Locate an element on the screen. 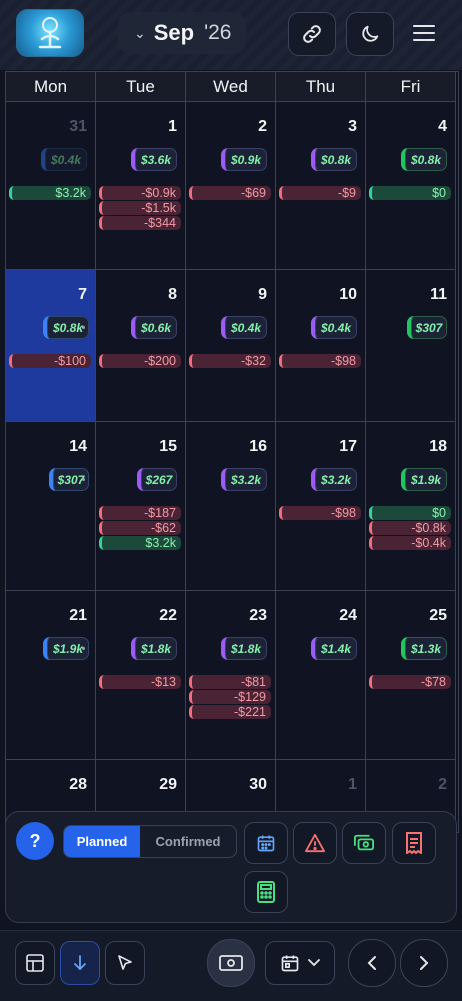  day-cell: 11 $307 is located at coordinates (411, 346).